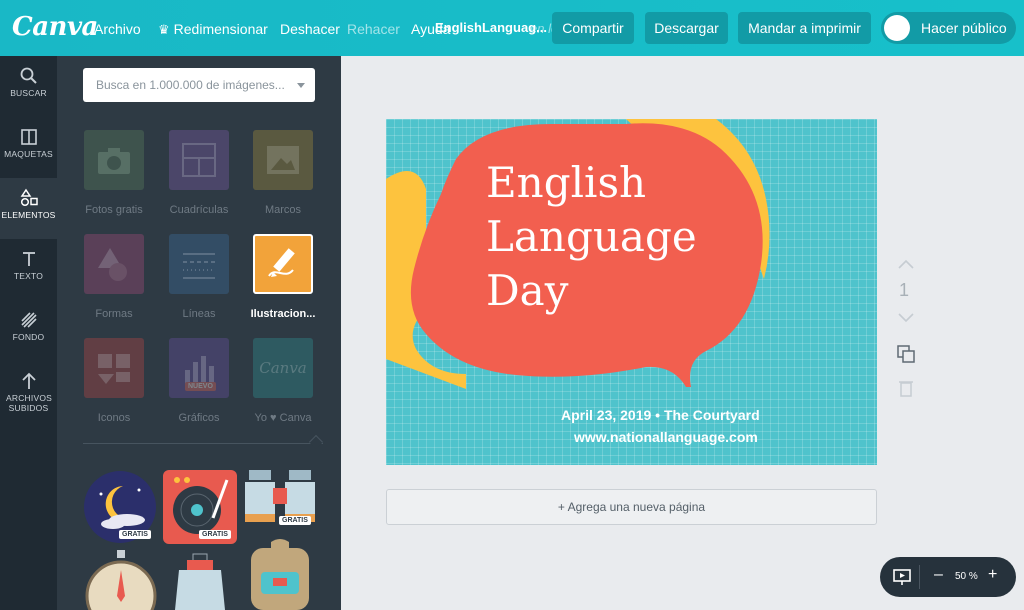 The width and height of the screenshot is (1024, 610). I want to click on nav-label: TEXTO, so click(28, 276).